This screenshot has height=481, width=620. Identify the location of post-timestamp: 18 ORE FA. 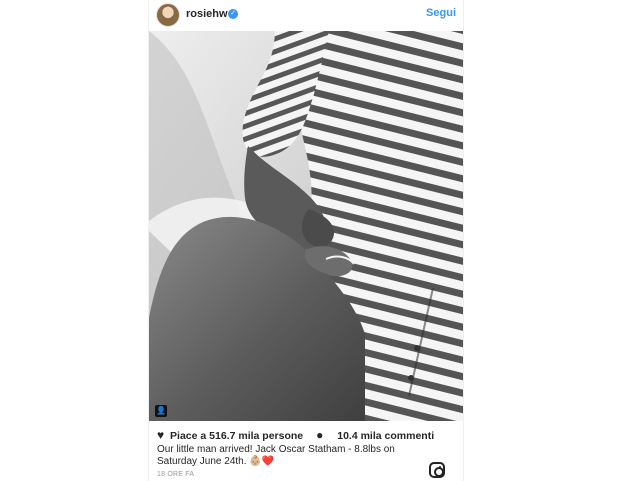
(176, 474).